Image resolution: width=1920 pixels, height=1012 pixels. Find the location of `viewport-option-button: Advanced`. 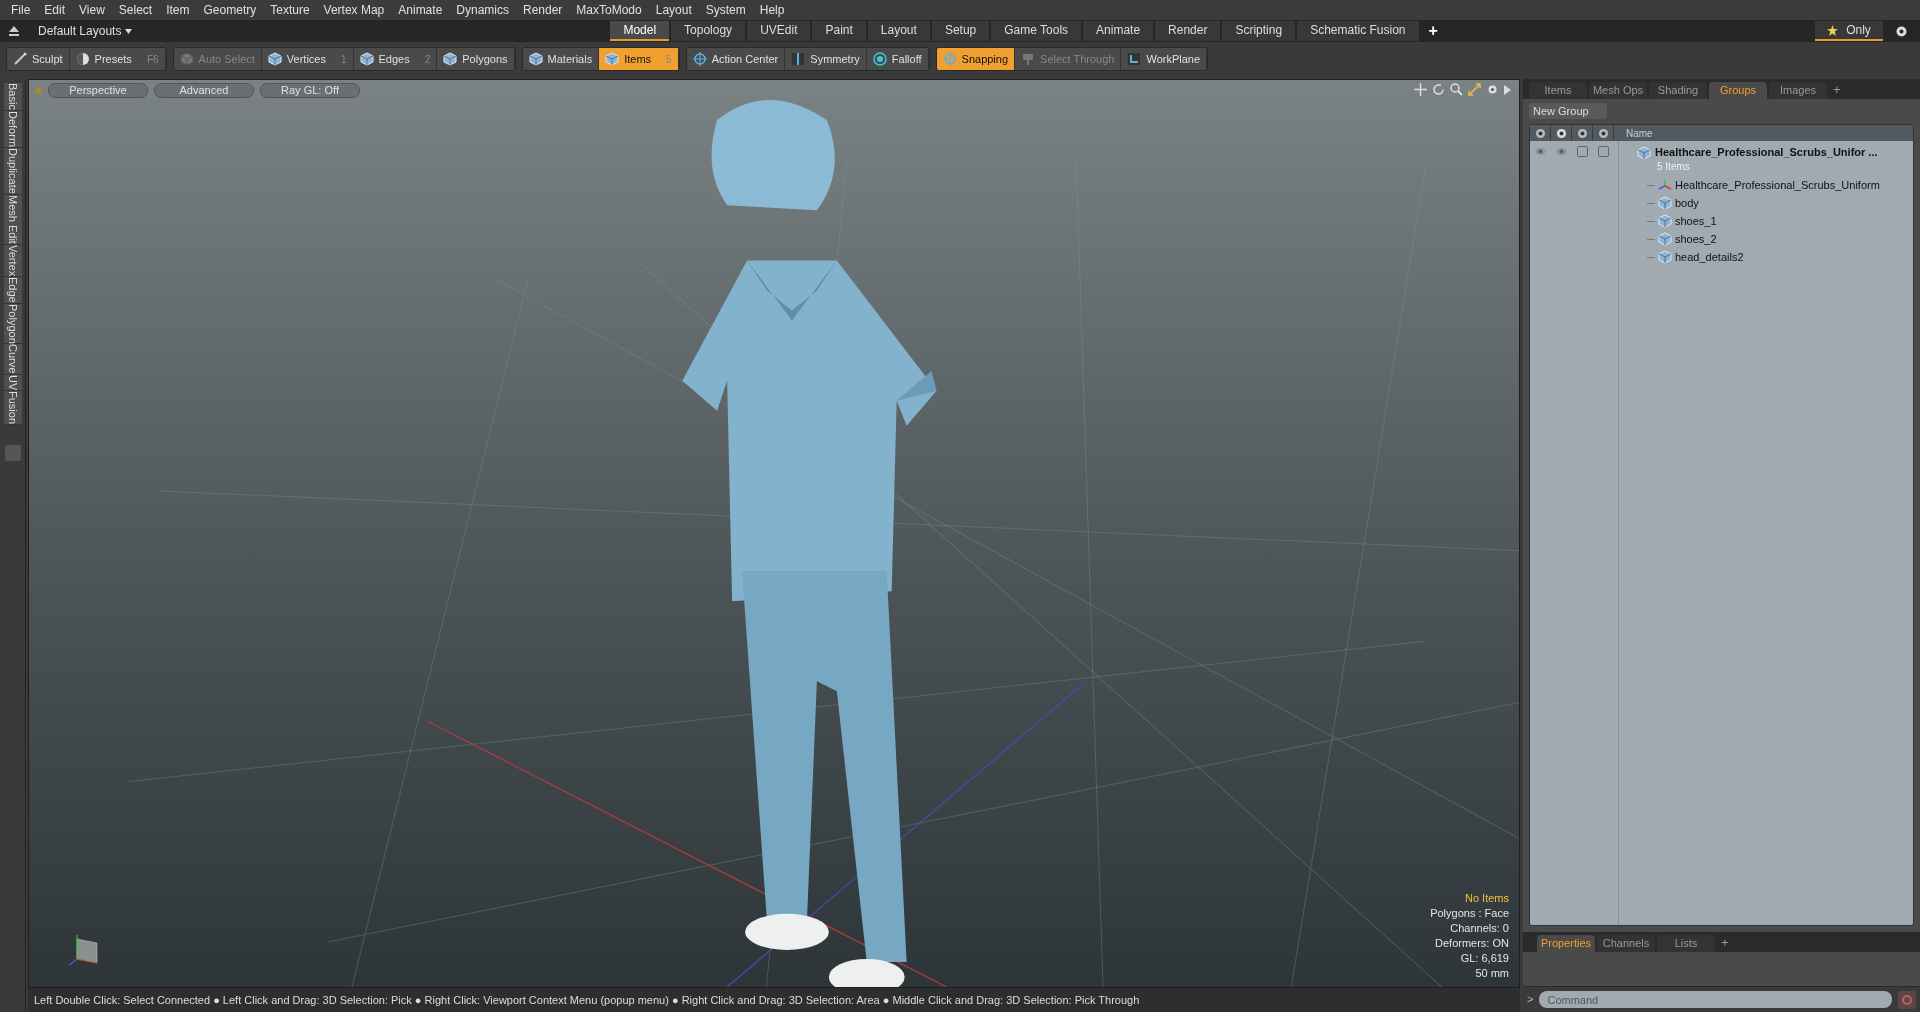

viewport-option-button: Advanced is located at coordinates (204, 90).